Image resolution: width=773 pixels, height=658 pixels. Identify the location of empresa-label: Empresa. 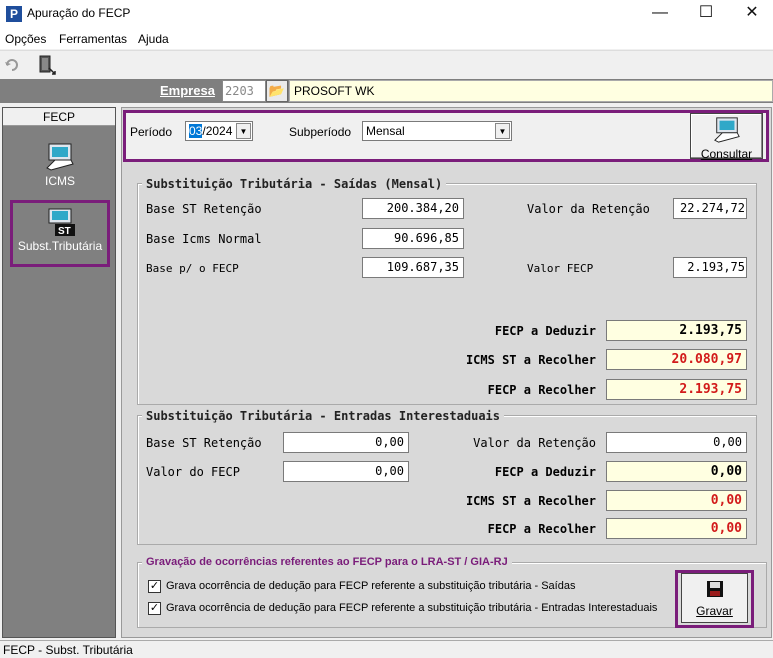
(187, 90).